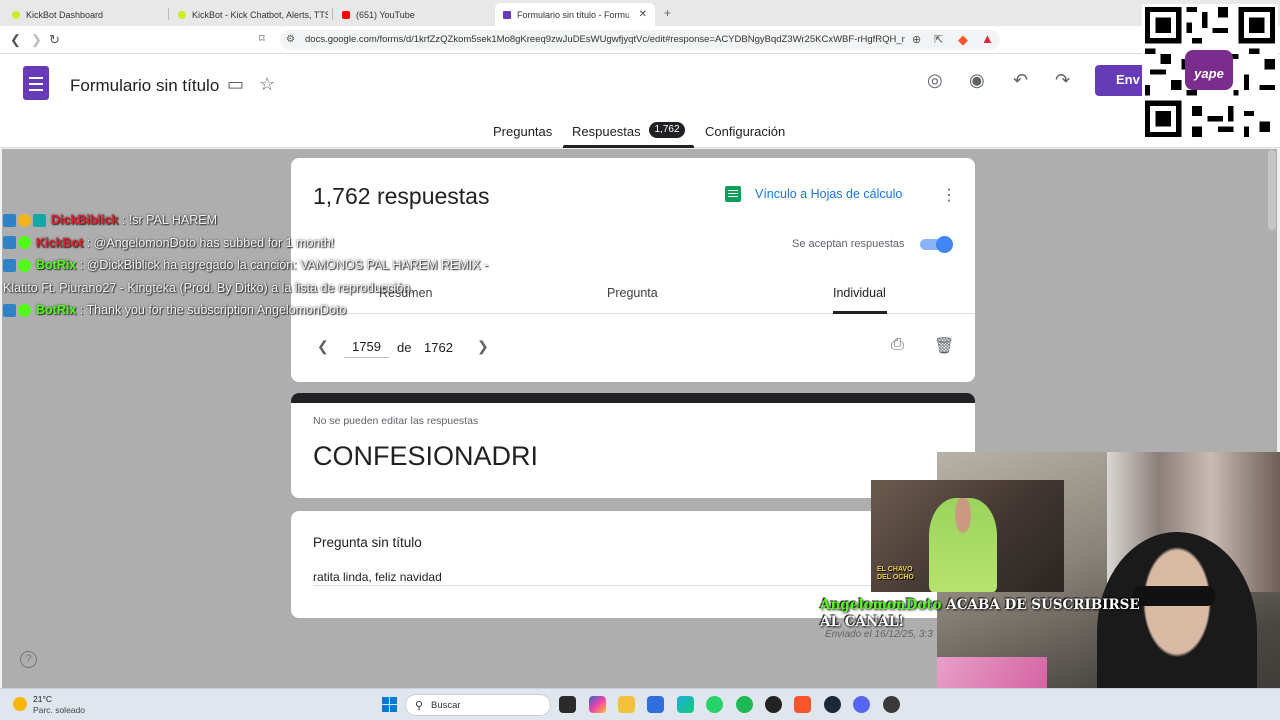  What do you see at coordinates (944, 346) in the screenshot?
I see `delete-trash-icon: 🗑` at bounding box center [944, 346].